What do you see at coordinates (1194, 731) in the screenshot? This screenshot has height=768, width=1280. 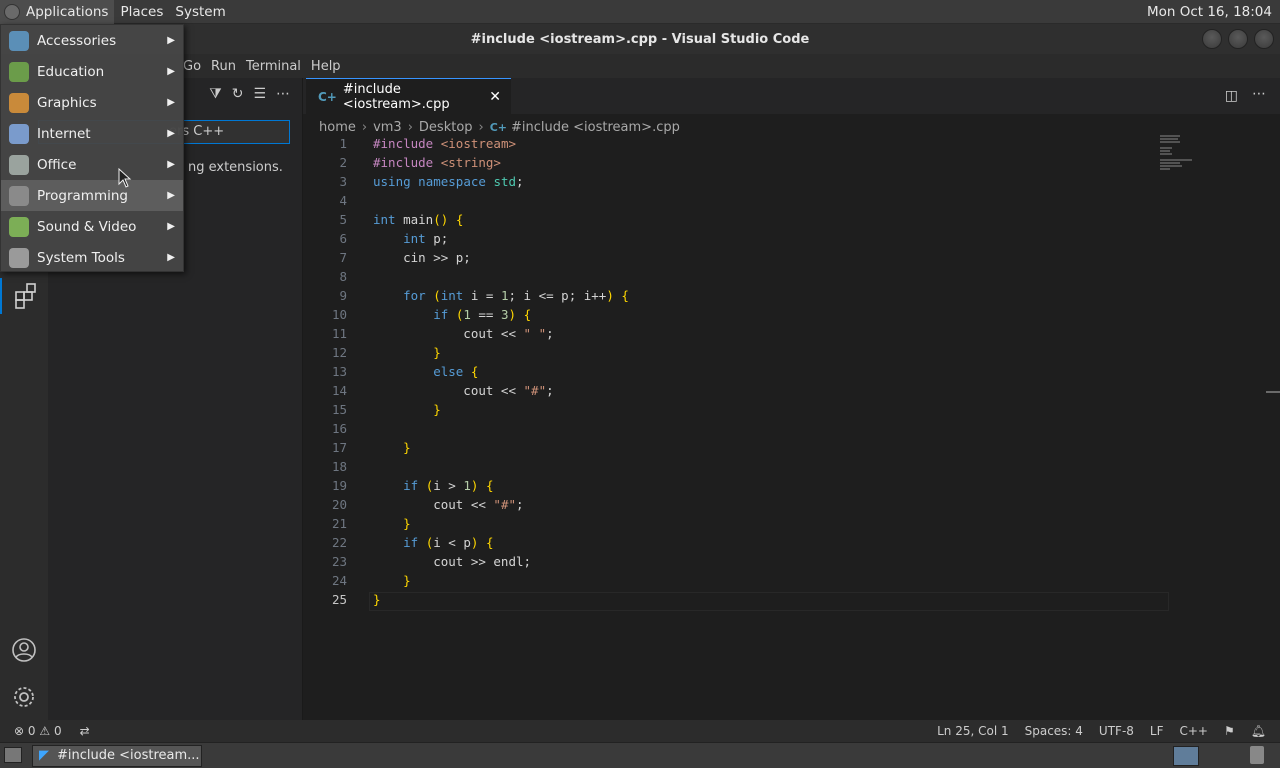 I see `language-mode: C++` at bounding box center [1194, 731].